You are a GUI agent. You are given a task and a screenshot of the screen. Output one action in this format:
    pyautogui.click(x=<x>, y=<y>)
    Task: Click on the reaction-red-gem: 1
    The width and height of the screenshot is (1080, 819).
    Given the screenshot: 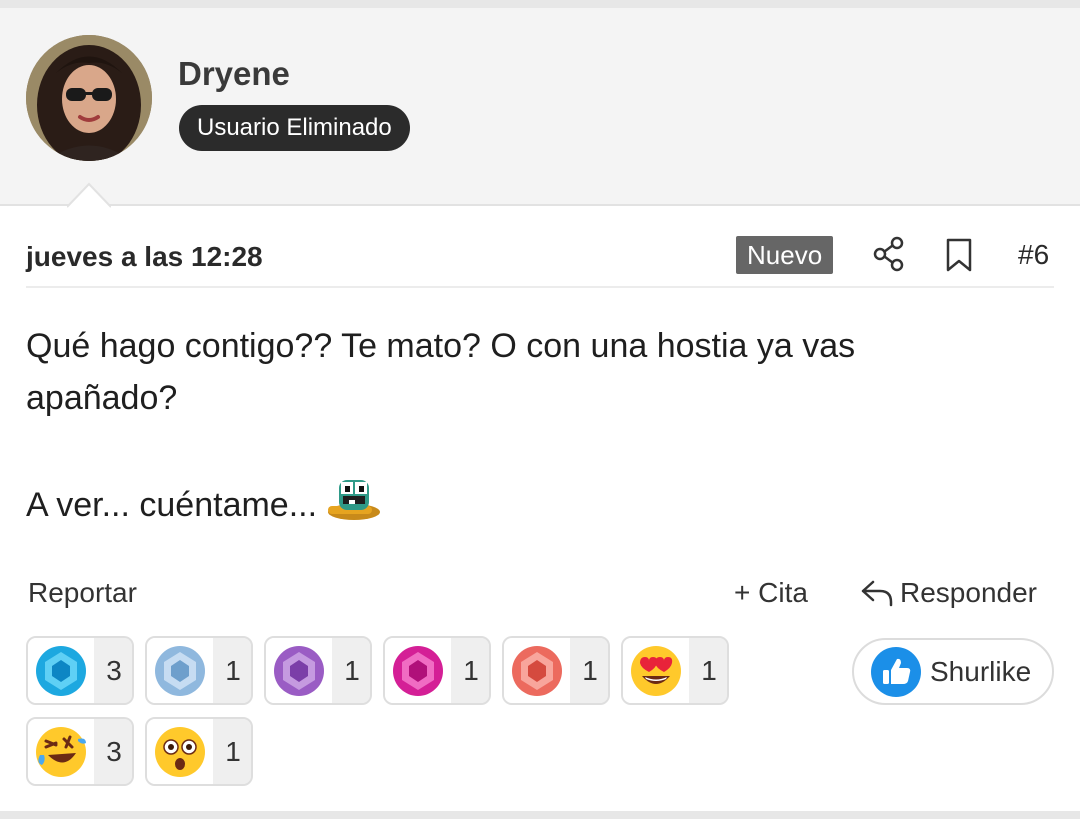 What is the action you would take?
    pyautogui.click(x=556, y=670)
    